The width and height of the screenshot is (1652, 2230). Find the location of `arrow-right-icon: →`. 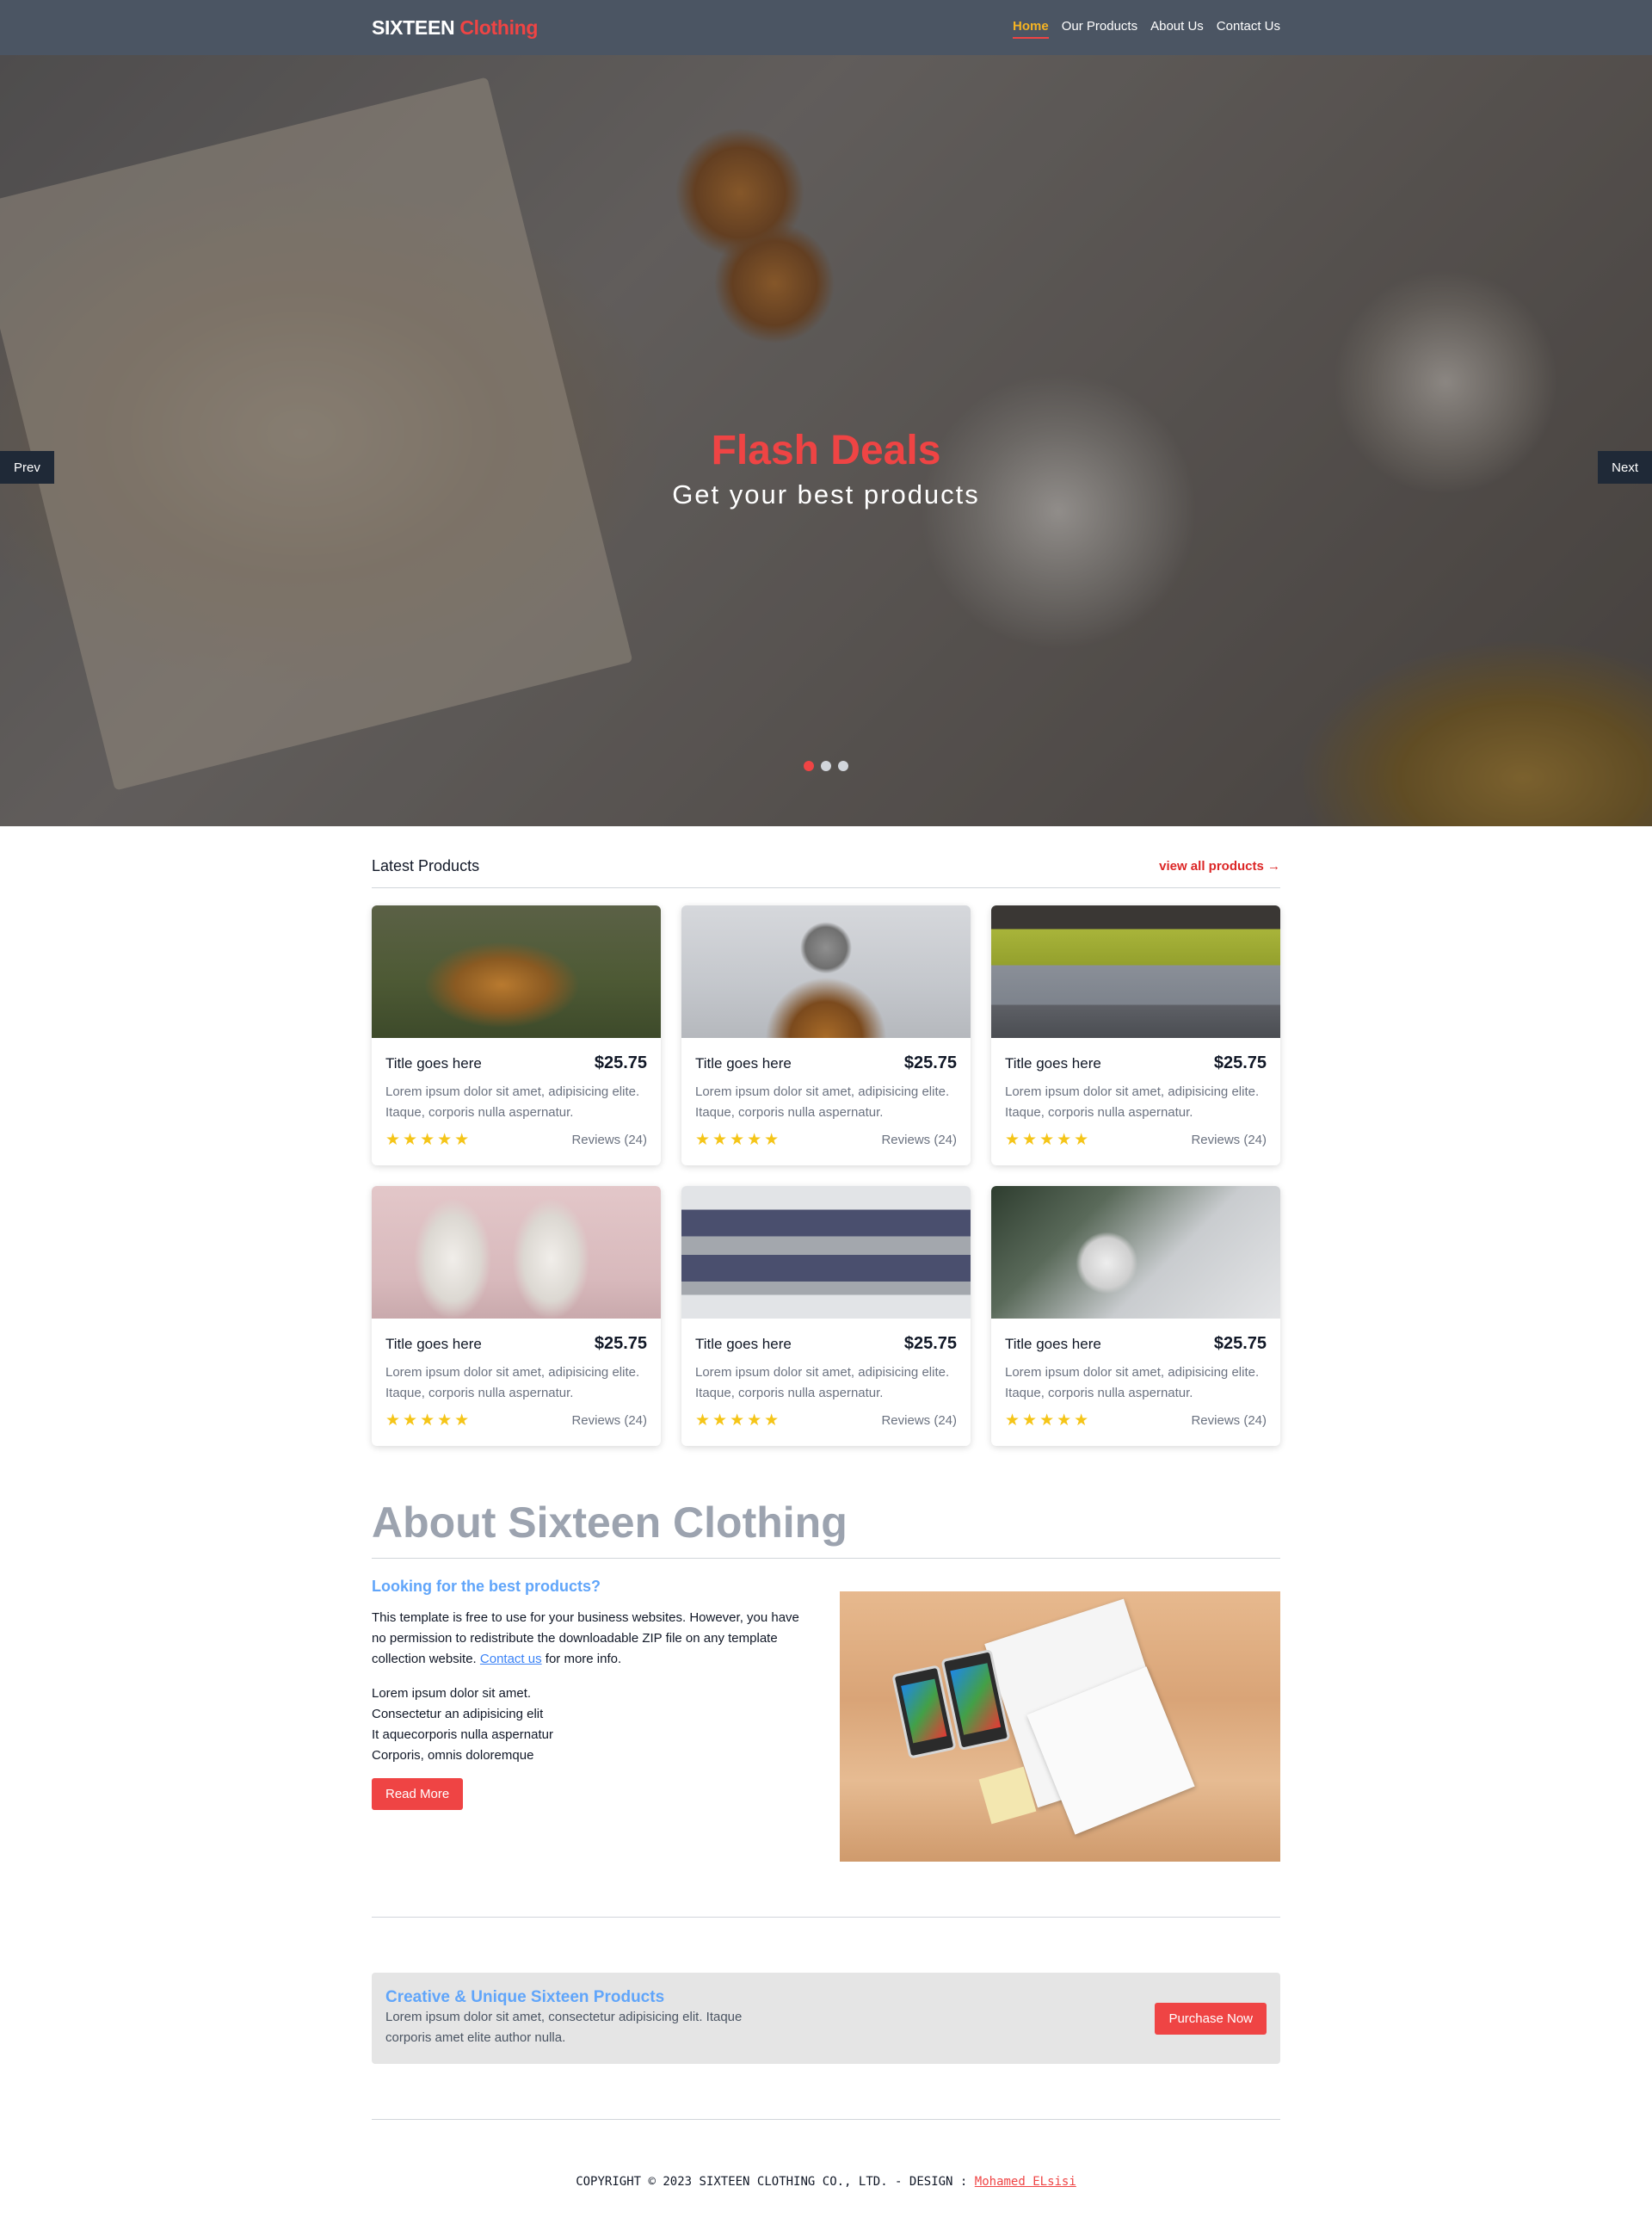

arrow-right-icon: → is located at coordinates (1273, 866).